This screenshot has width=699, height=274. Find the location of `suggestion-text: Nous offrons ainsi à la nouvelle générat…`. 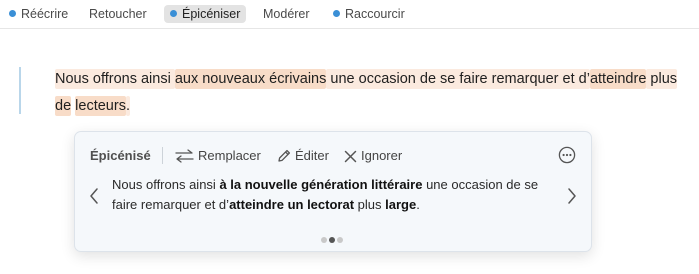

suggestion-text: Nous offrons ainsi à la nouvelle générat… is located at coordinates (334, 195).